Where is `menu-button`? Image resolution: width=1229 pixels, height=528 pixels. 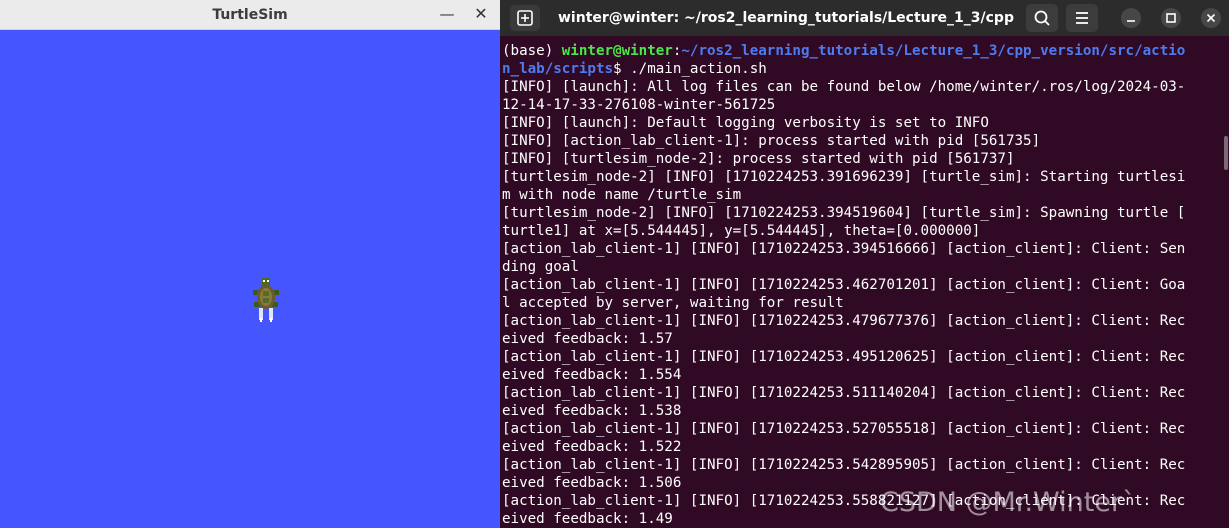
menu-button is located at coordinates (1082, 18).